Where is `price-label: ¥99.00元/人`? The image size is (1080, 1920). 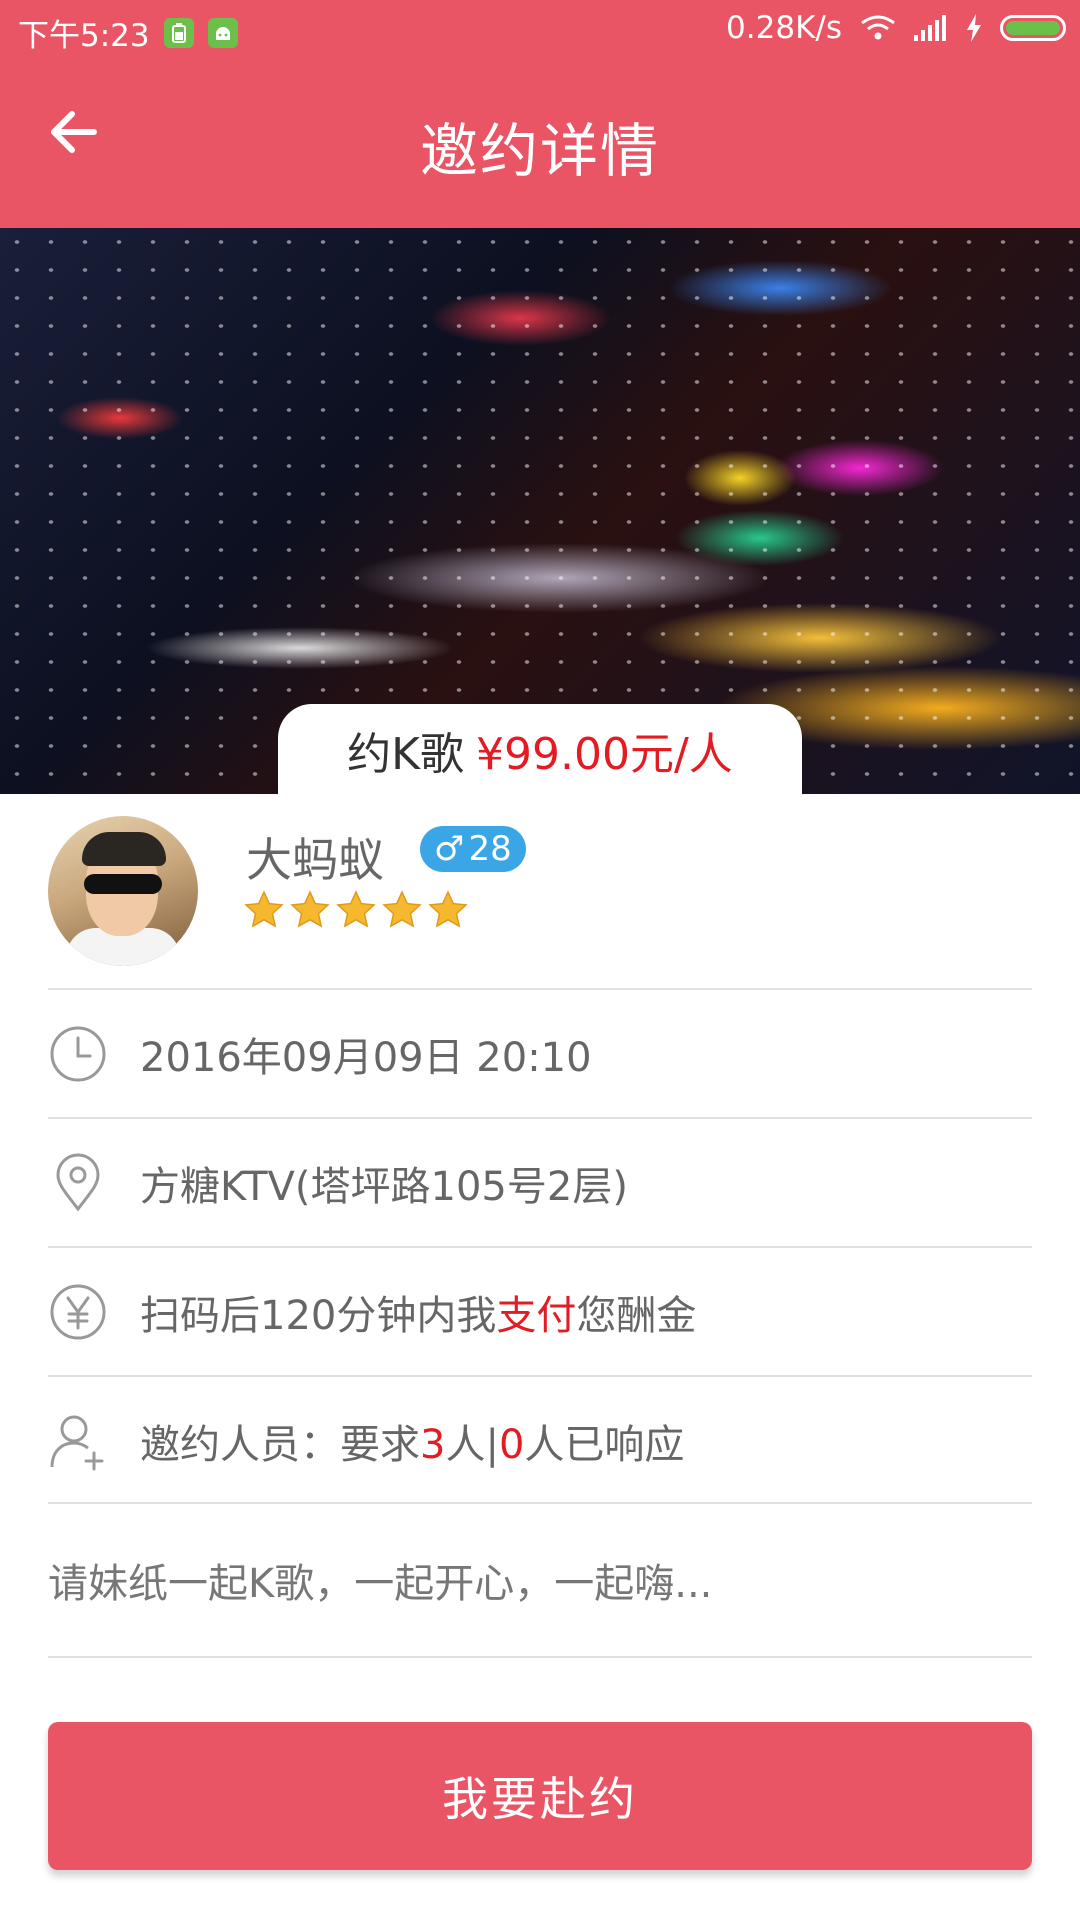
price-label: ¥99.00元/人 is located at coordinates (604, 754).